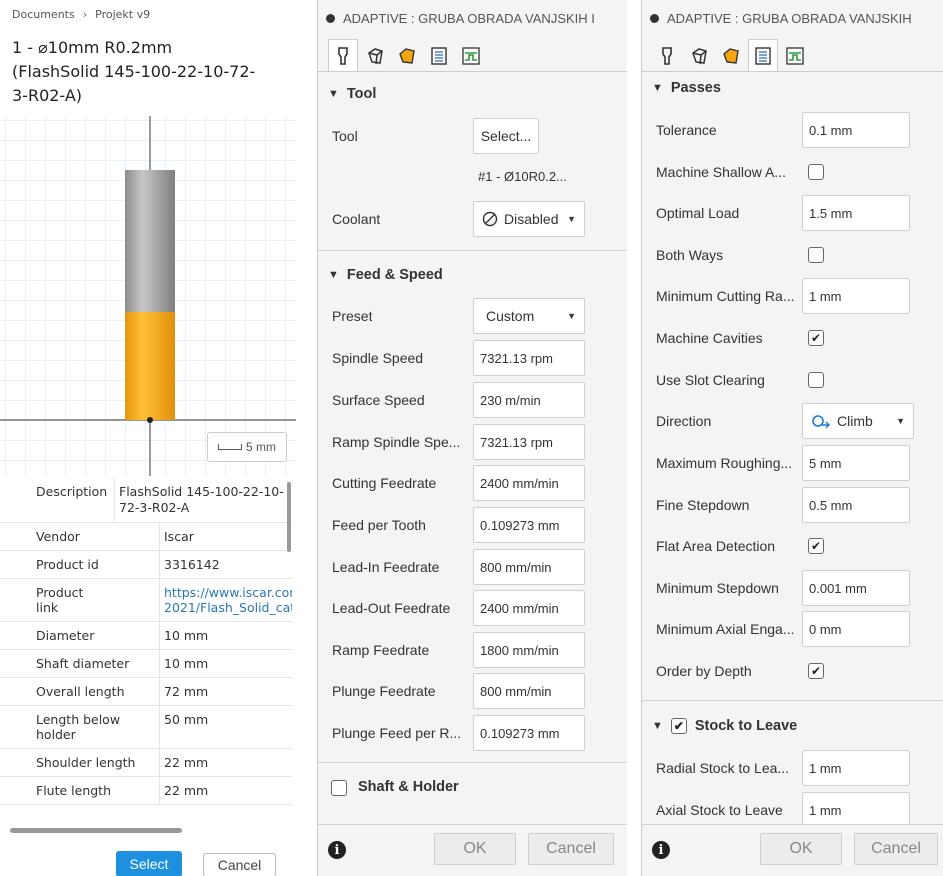  I want to click on property-value: 72 mm, so click(186, 691).